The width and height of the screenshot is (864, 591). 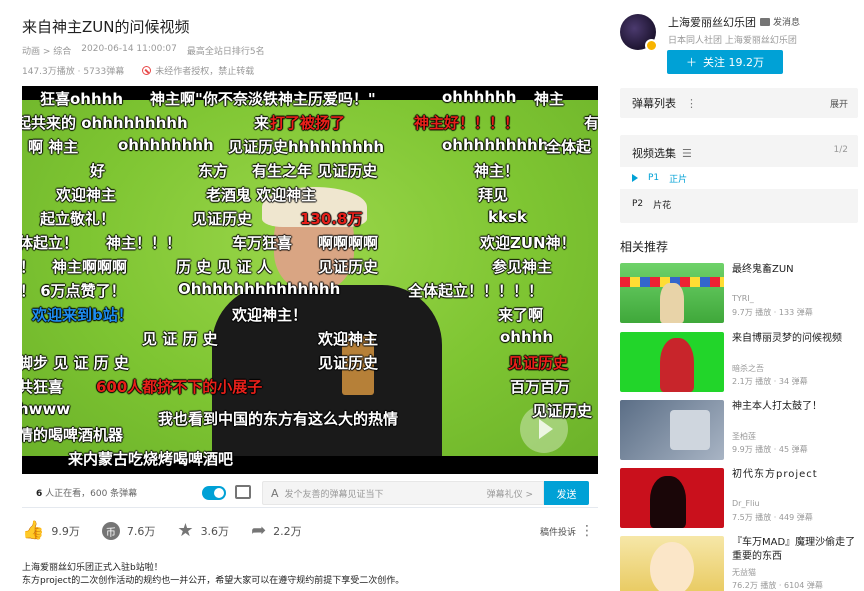 I want to click on danmaku-comment: 欢迎来到b站！, so click(x=82, y=315).